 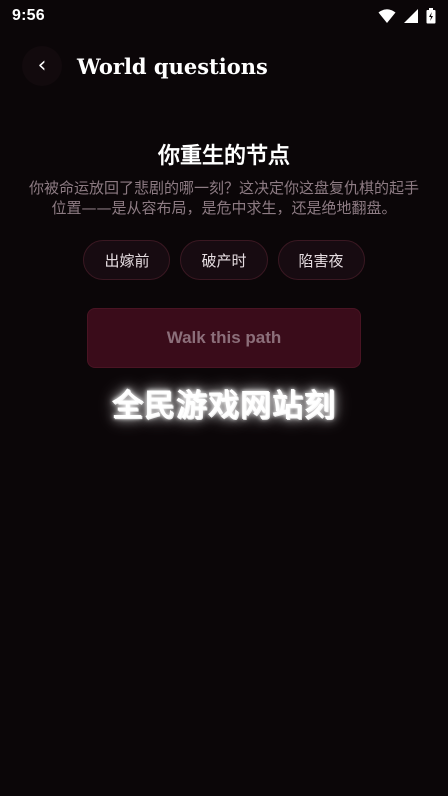 I want to click on back-button: ‹, so click(x=42, y=66).